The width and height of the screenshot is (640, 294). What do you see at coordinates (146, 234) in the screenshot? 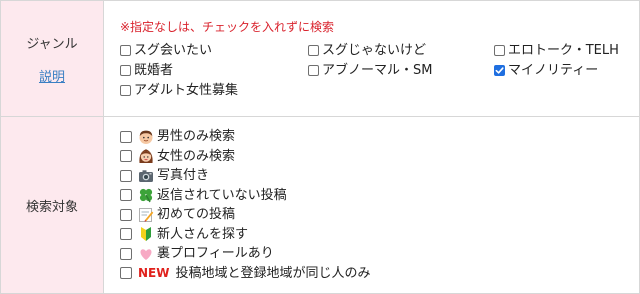
I see `beginner-mark-icon` at bounding box center [146, 234].